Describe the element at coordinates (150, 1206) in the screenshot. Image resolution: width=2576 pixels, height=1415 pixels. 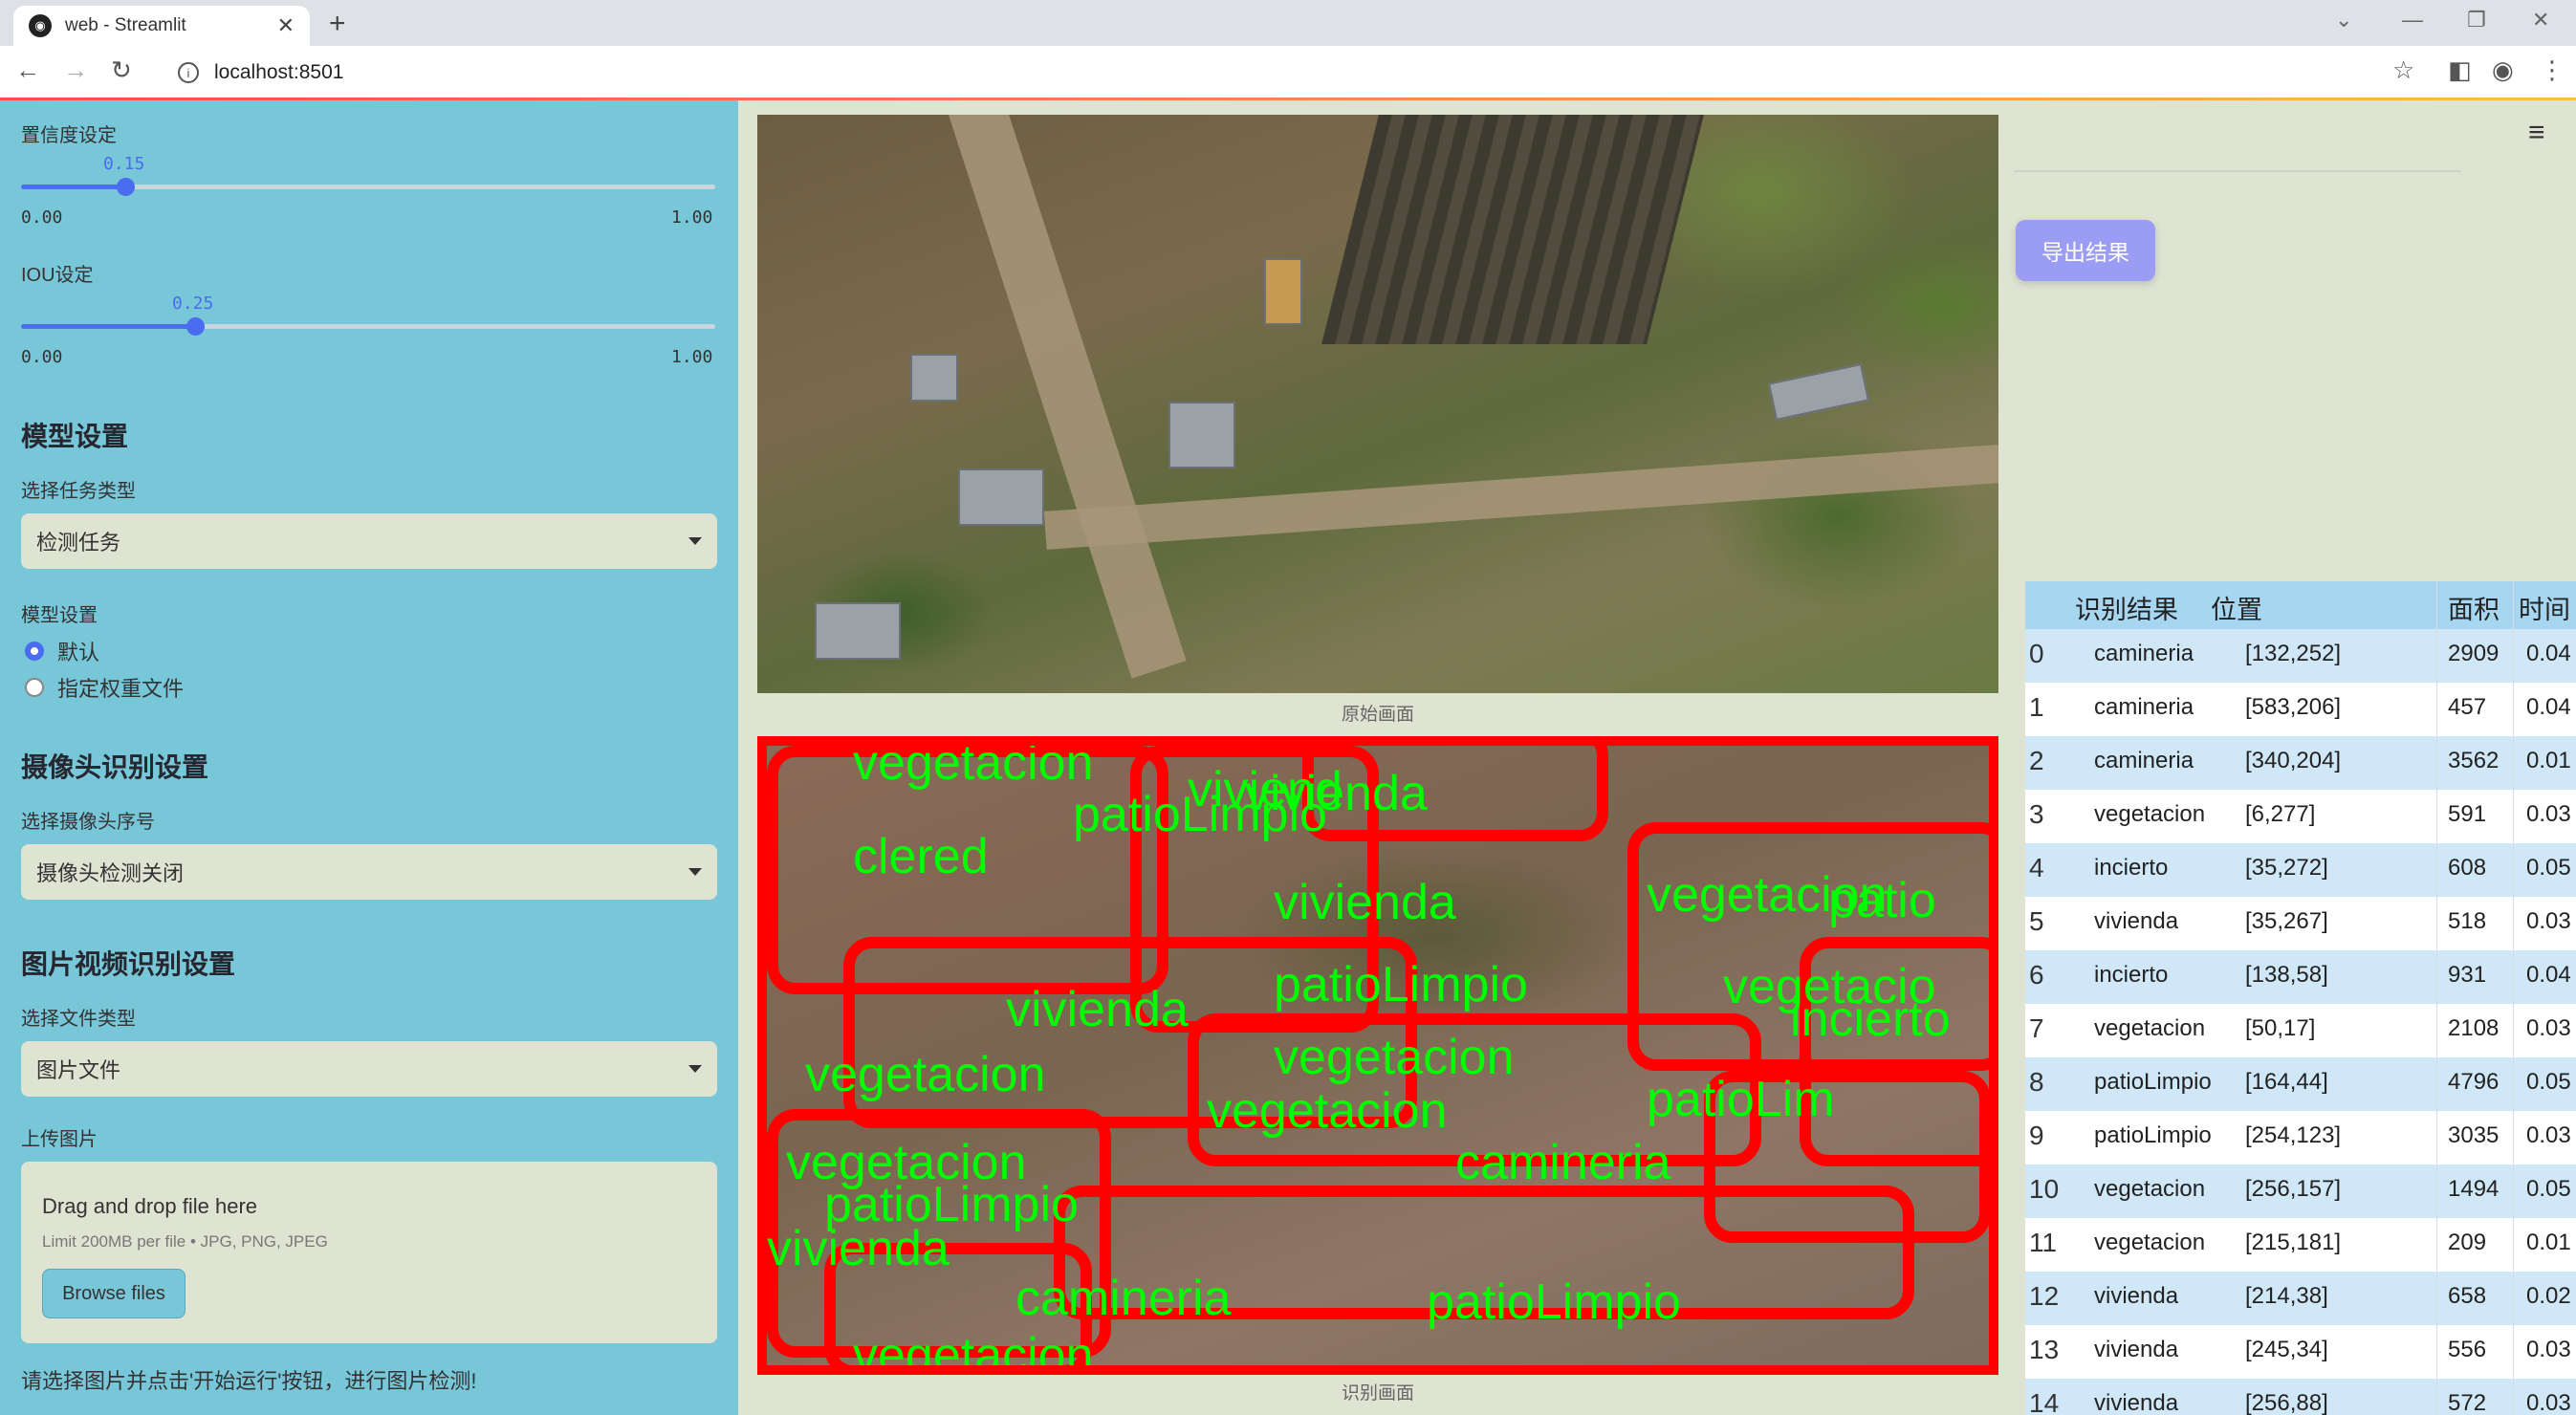
I see `upload-title: Drag and drop file here` at that location.